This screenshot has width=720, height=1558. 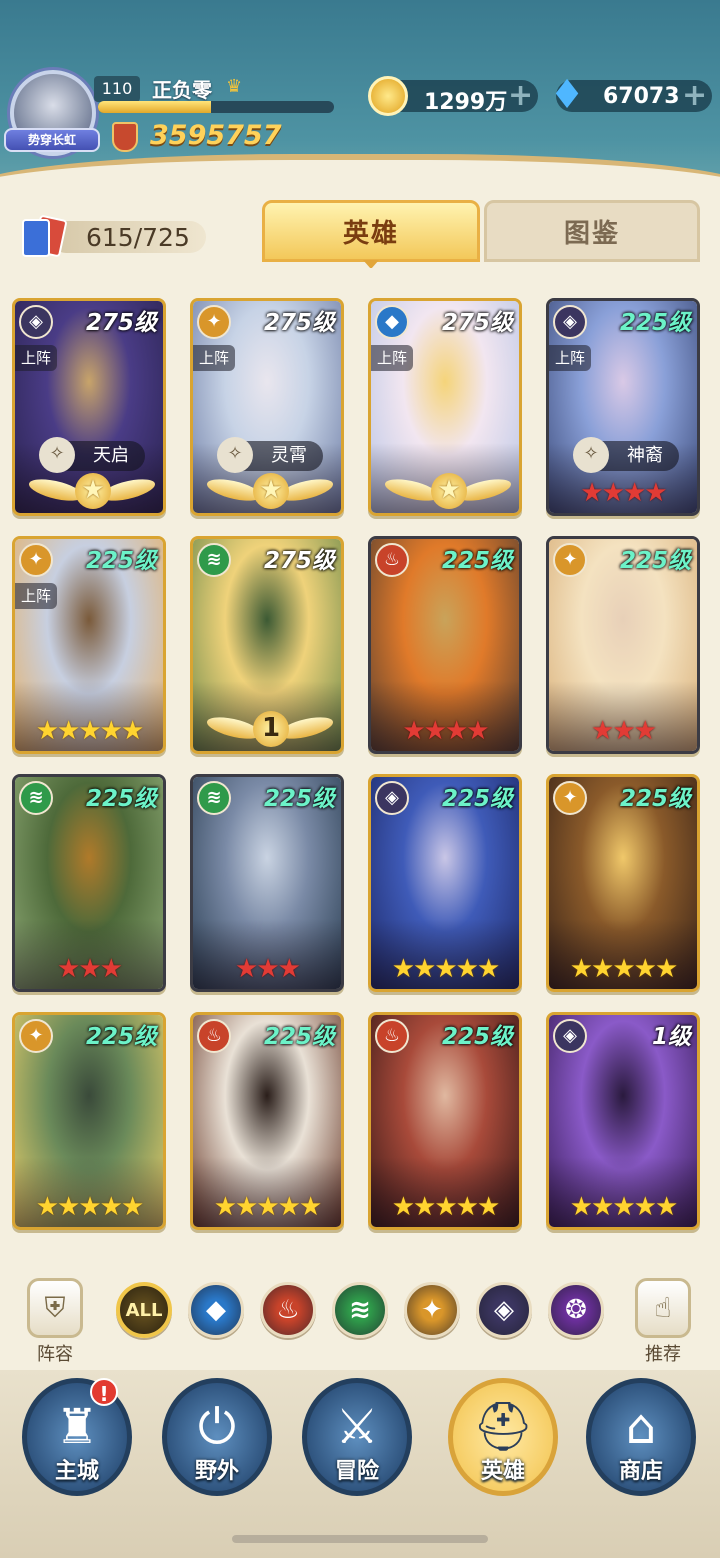 What do you see at coordinates (288, 1310) in the screenshot?
I see `filter-fire-button: ♨` at bounding box center [288, 1310].